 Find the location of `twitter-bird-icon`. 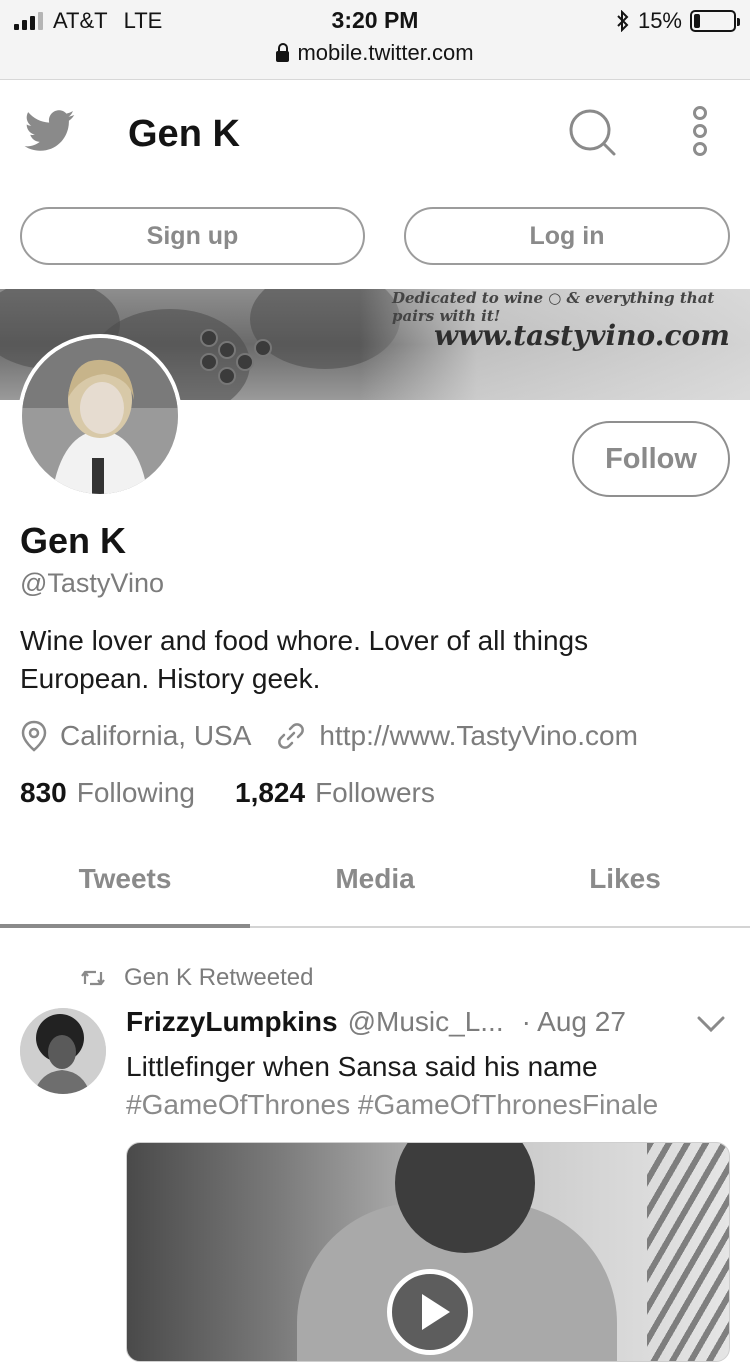

twitter-bird-icon is located at coordinates (50, 131).